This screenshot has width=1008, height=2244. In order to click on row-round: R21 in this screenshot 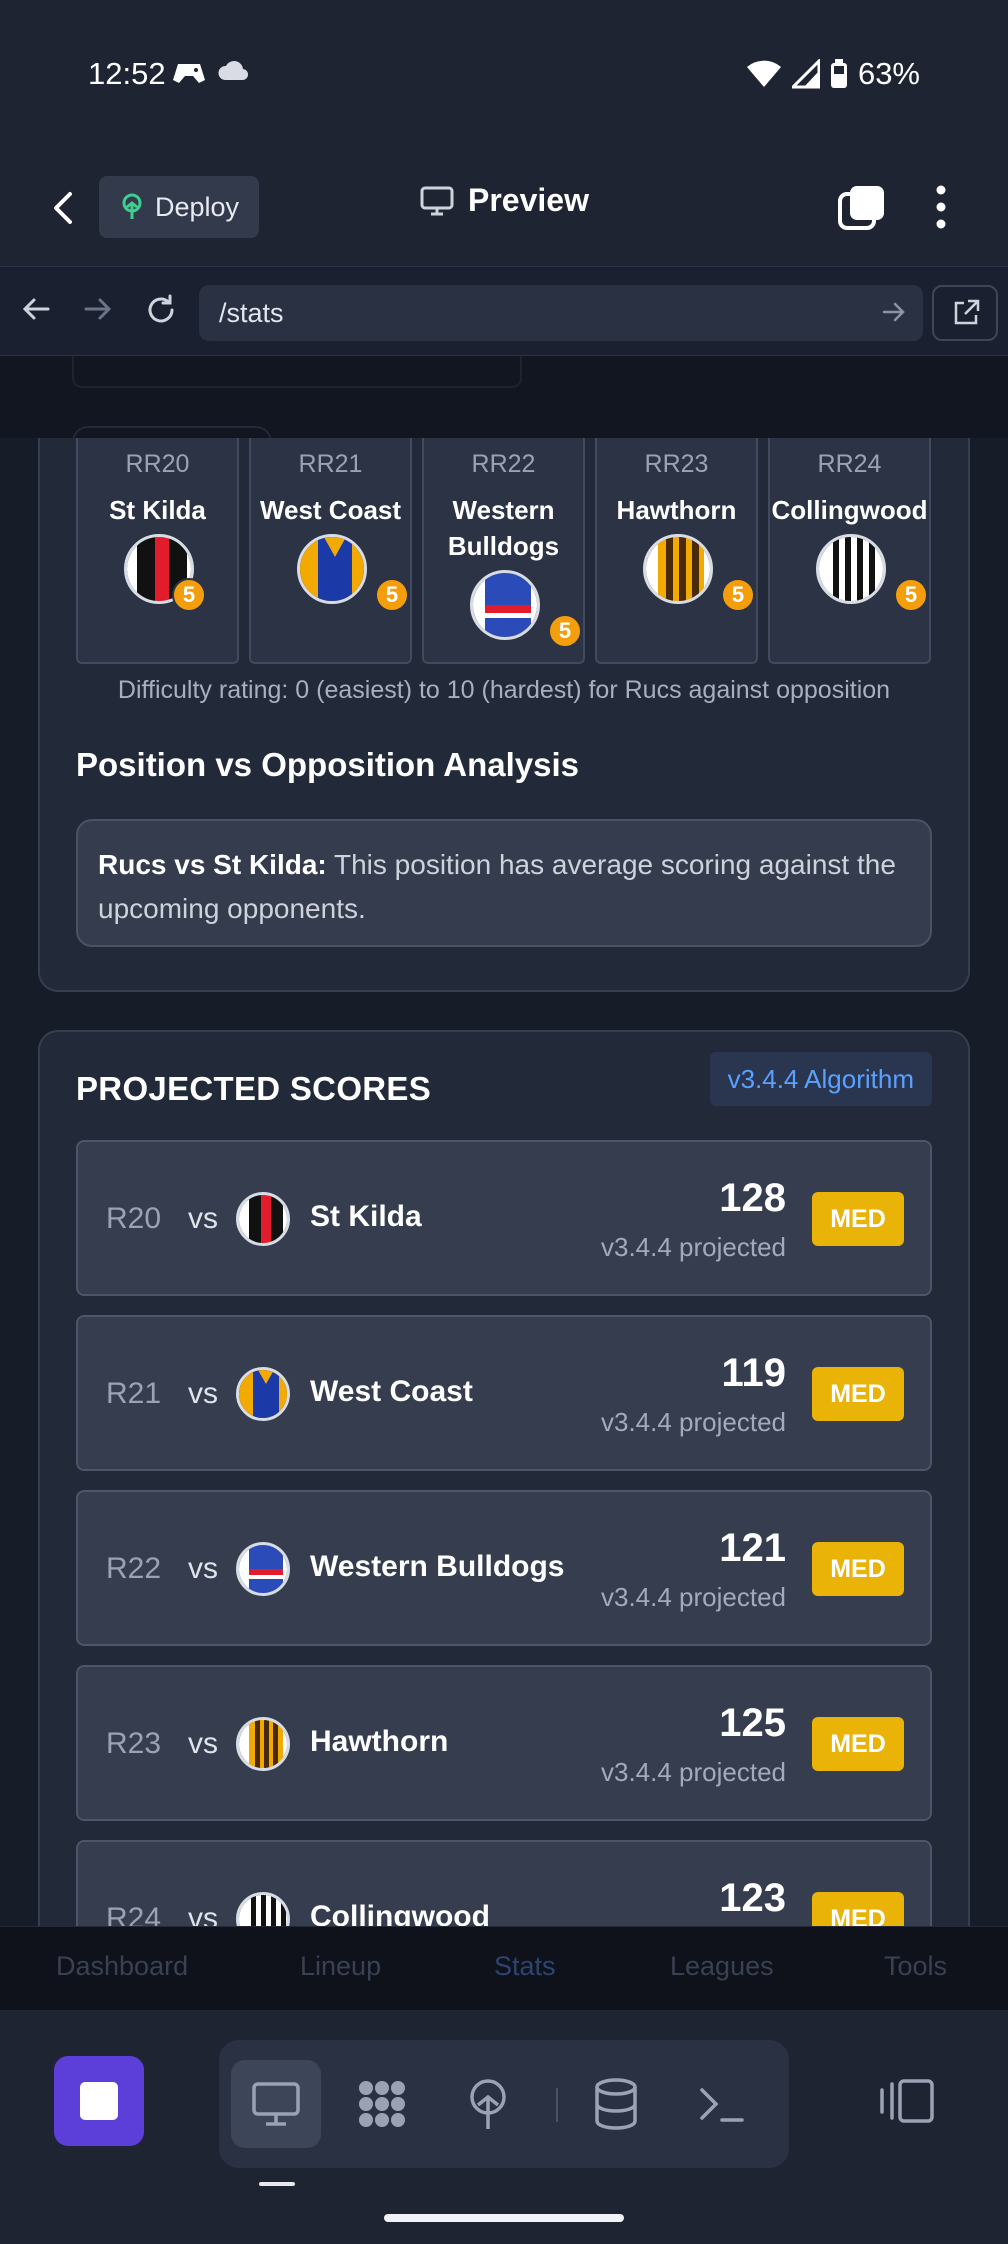, I will do `click(134, 1393)`.